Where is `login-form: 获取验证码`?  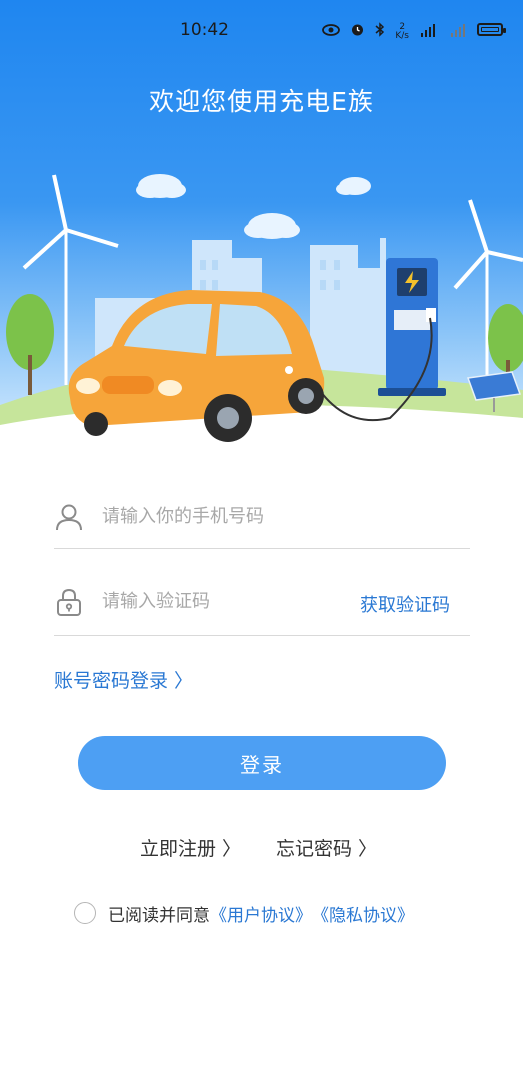
login-form: 获取验证码 is located at coordinates (262, 563).